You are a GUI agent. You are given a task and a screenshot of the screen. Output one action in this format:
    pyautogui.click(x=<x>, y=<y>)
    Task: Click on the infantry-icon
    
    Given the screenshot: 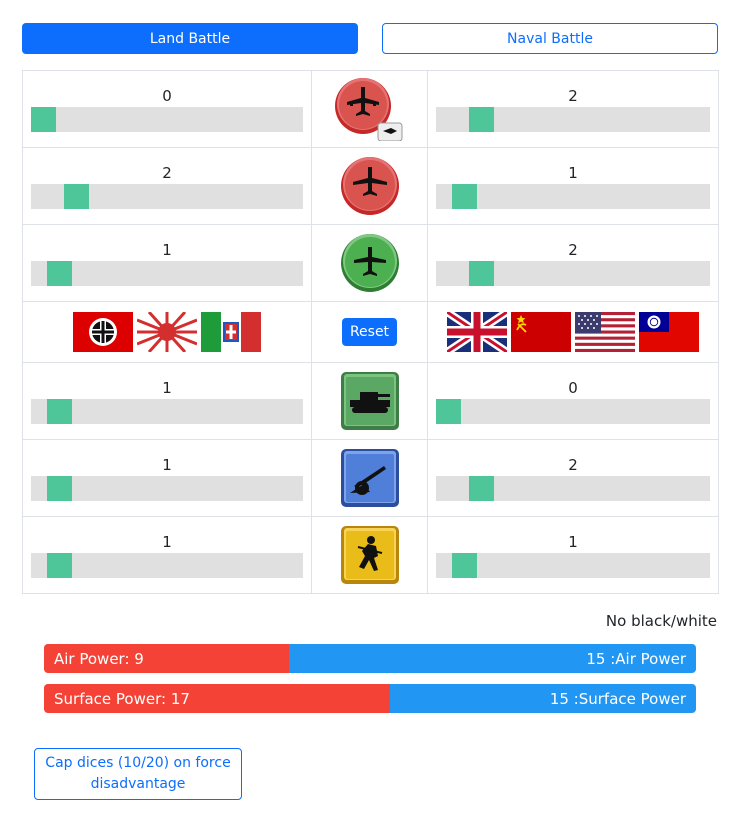 What is the action you would take?
    pyautogui.click(x=369, y=555)
    